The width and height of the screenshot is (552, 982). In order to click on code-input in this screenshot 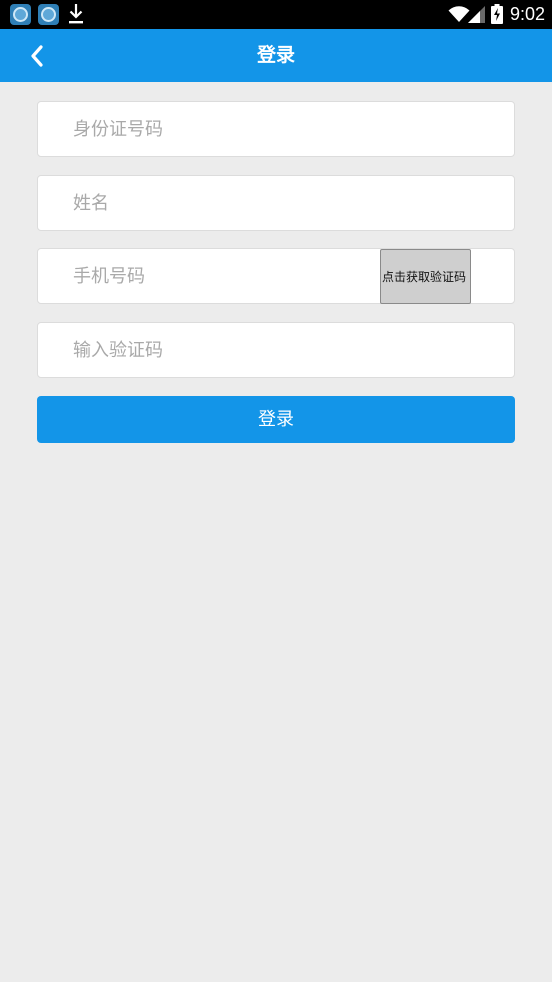, I will do `click(276, 350)`.